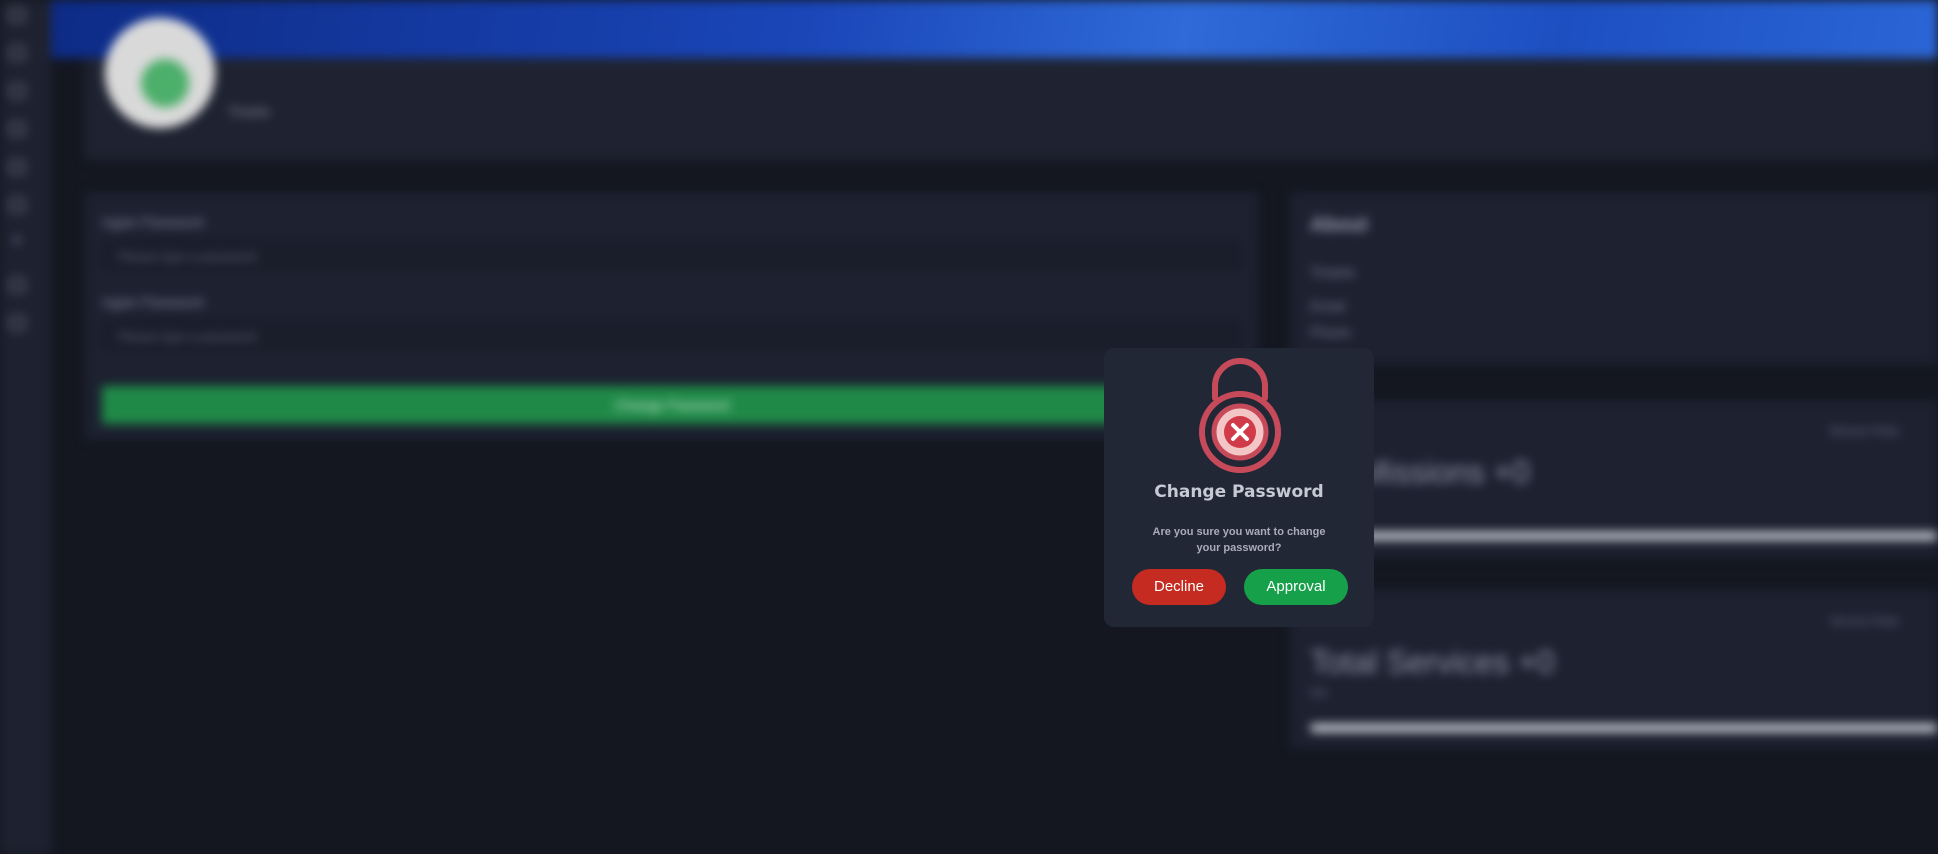  What do you see at coordinates (1296, 587) in the screenshot?
I see `approval-button: Approval` at bounding box center [1296, 587].